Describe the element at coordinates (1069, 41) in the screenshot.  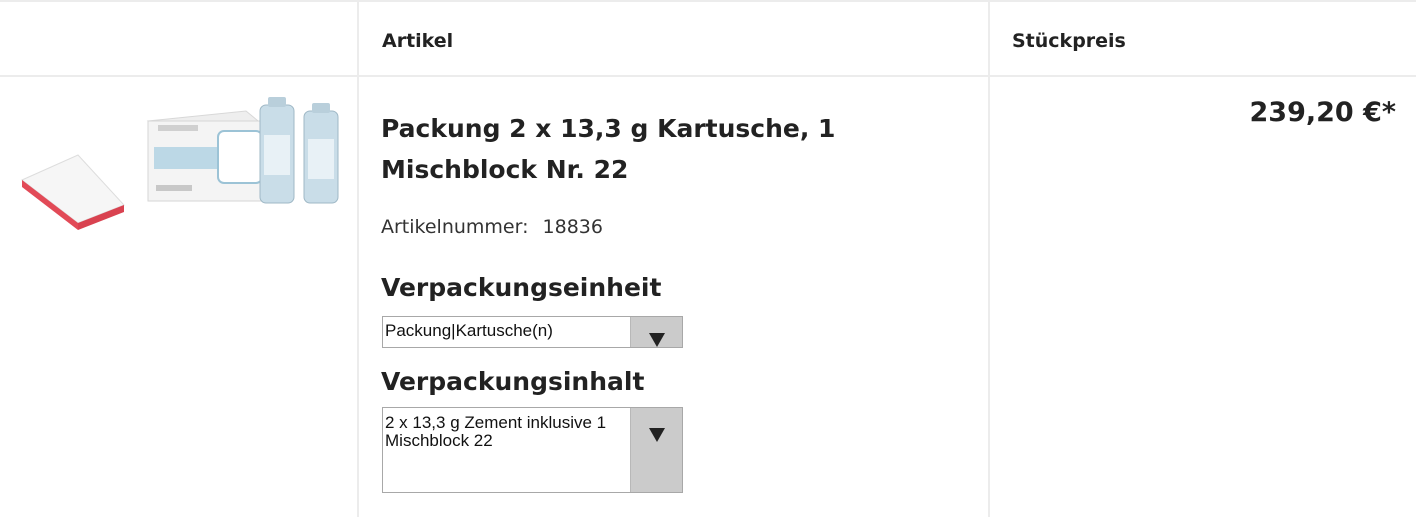
I see `column-header-unit-price: Stückpreis` at that location.